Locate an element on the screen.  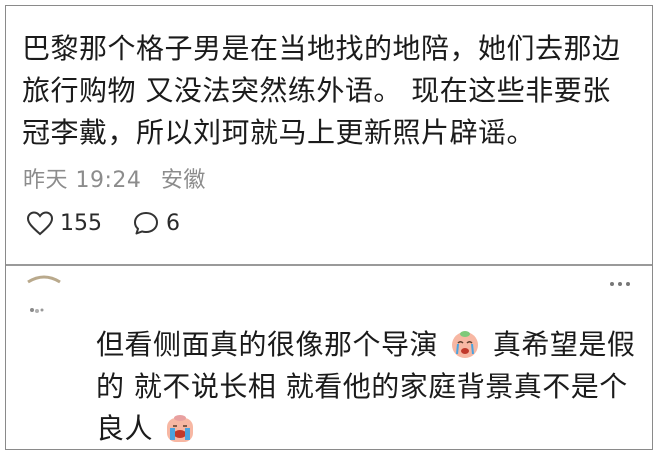
avatar is located at coordinates (44, 296).